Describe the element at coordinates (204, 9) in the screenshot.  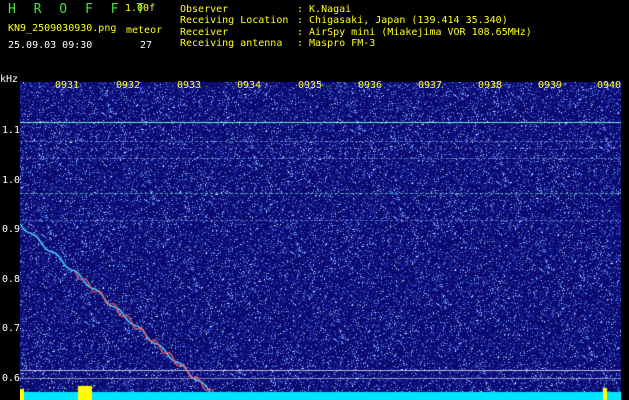
I see `observer-label: Observer` at that location.